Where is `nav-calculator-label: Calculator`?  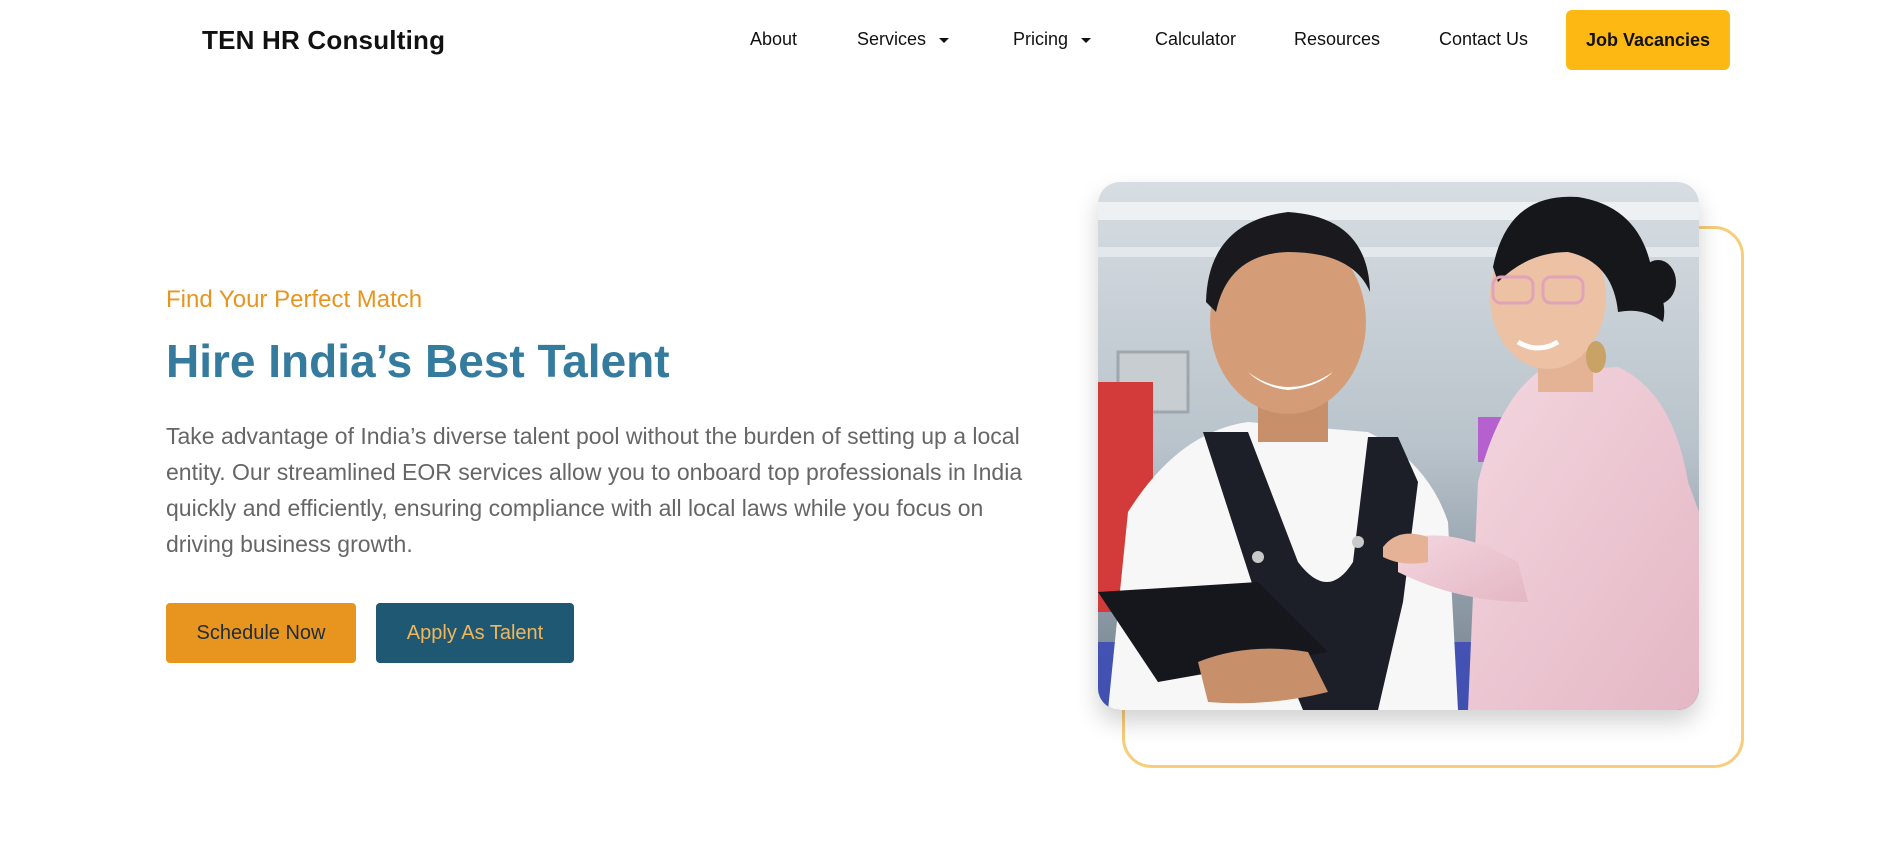 nav-calculator-label: Calculator is located at coordinates (1196, 39).